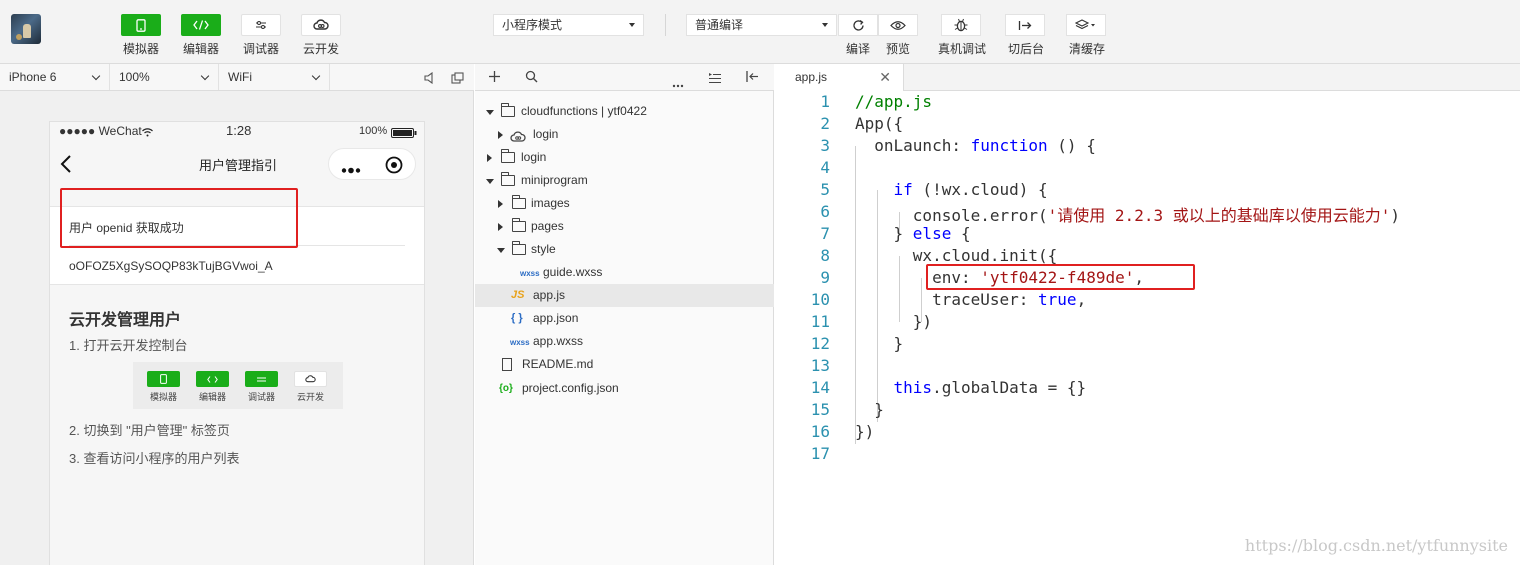 Image resolution: width=1520 pixels, height=565 pixels. I want to click on line-number: 13, so click(820, 365).